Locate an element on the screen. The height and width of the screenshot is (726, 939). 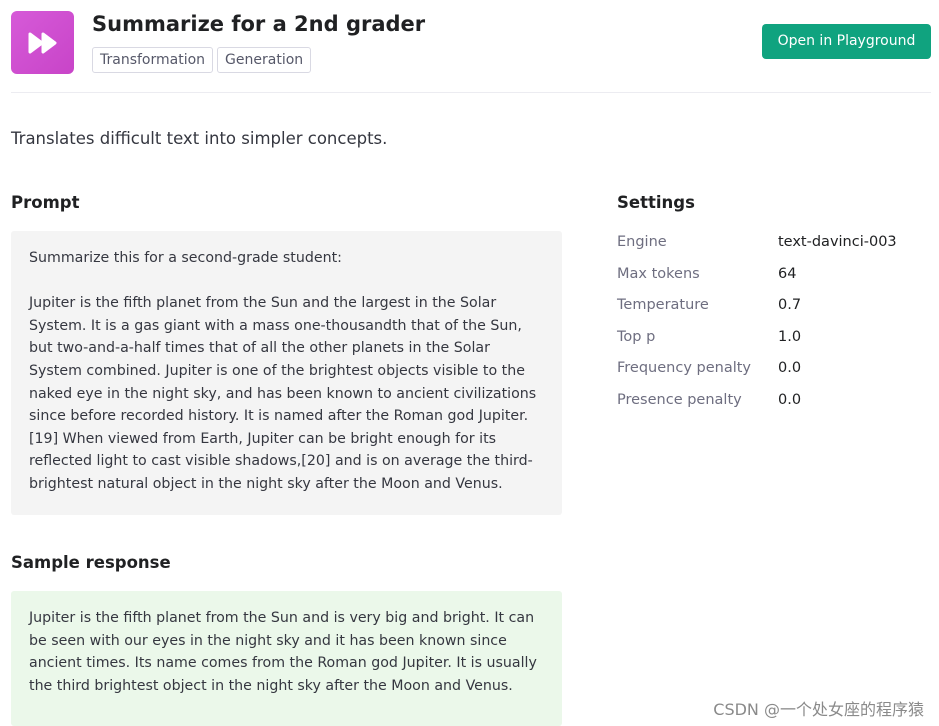
tag-generation: Generation is located at coordinates (264, 60).